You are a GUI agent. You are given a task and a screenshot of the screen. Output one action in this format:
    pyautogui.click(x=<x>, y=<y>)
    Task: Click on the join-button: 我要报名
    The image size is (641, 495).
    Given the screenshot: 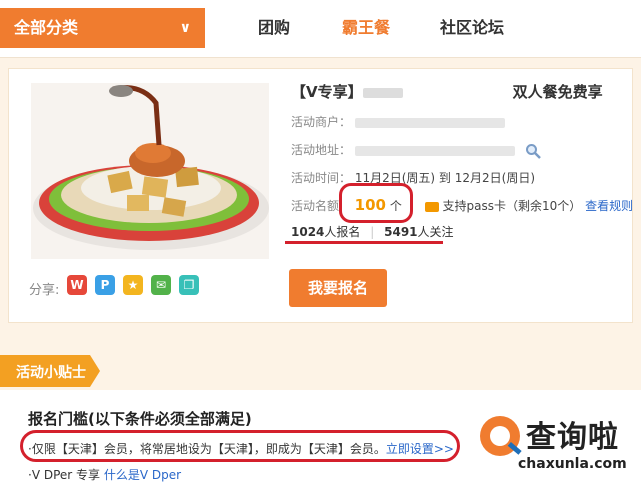 What is the action you would take?
    pyautogui.click(x=338, y=288)
    